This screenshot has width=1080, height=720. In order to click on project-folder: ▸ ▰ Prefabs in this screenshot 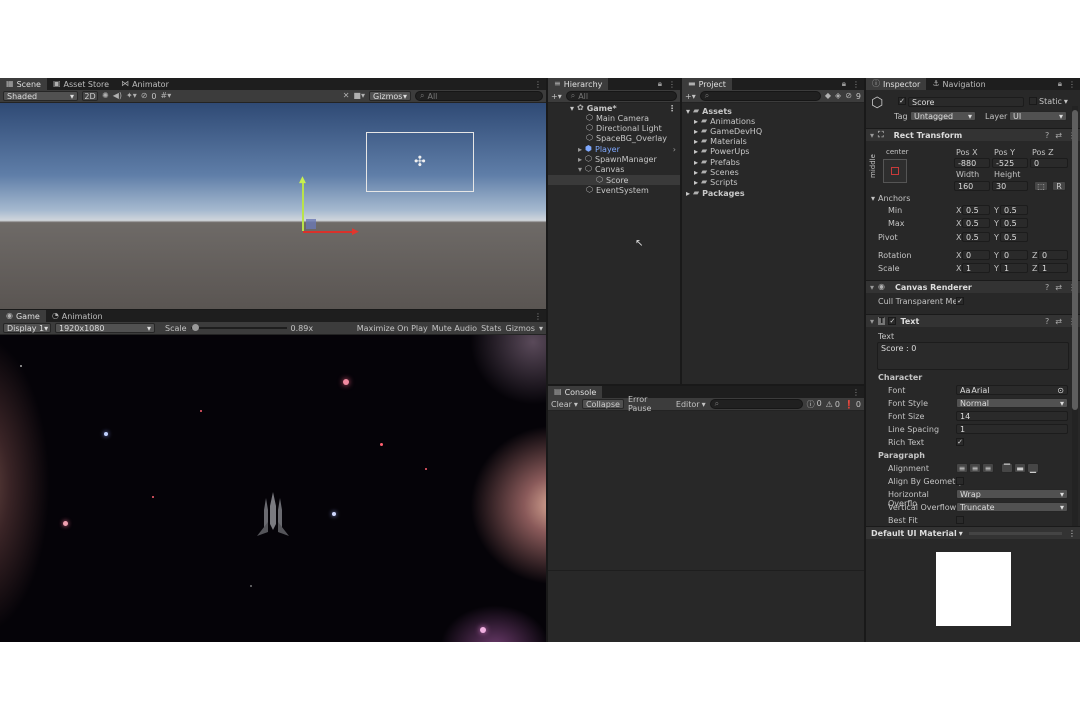, I will do `click(717, 162)`.